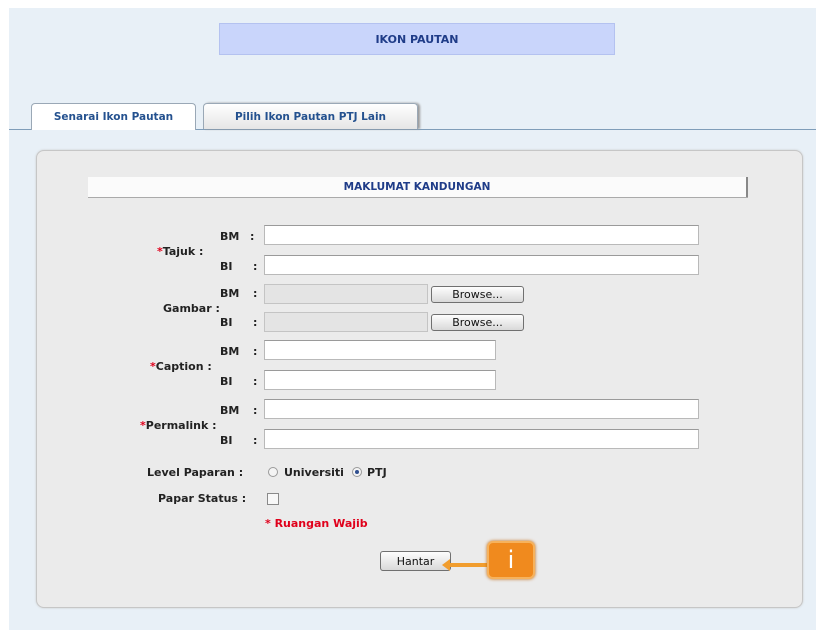 This screenshot has width=825, height=630. I want to click on gambar-bi-sublabel: BI, so click(226, 322).